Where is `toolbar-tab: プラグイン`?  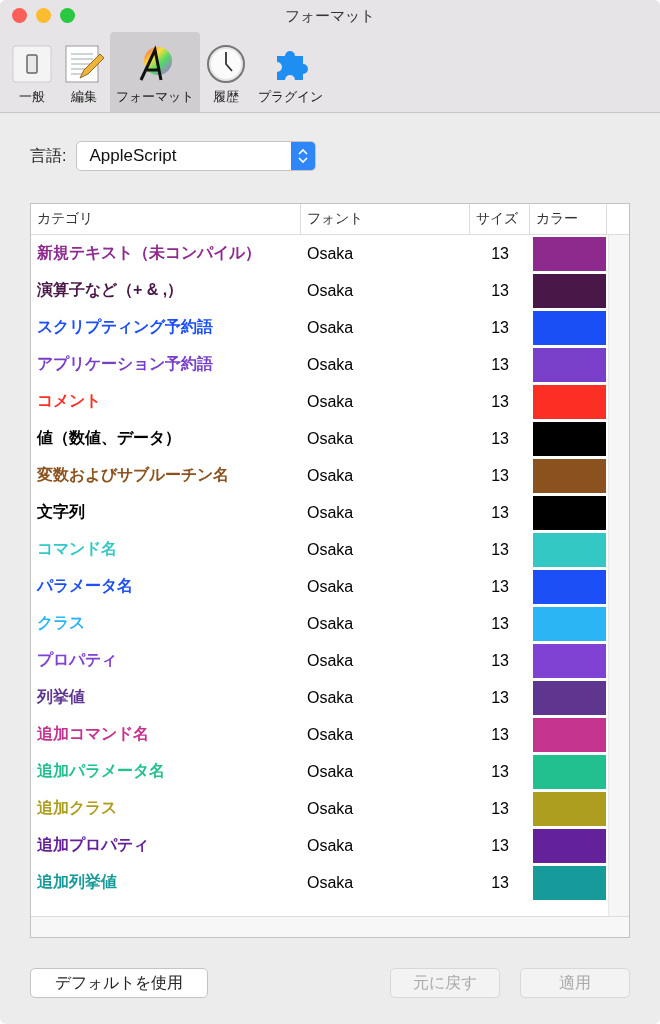 toolbar-tab: プラグイン is located at coordinates (290, 72).